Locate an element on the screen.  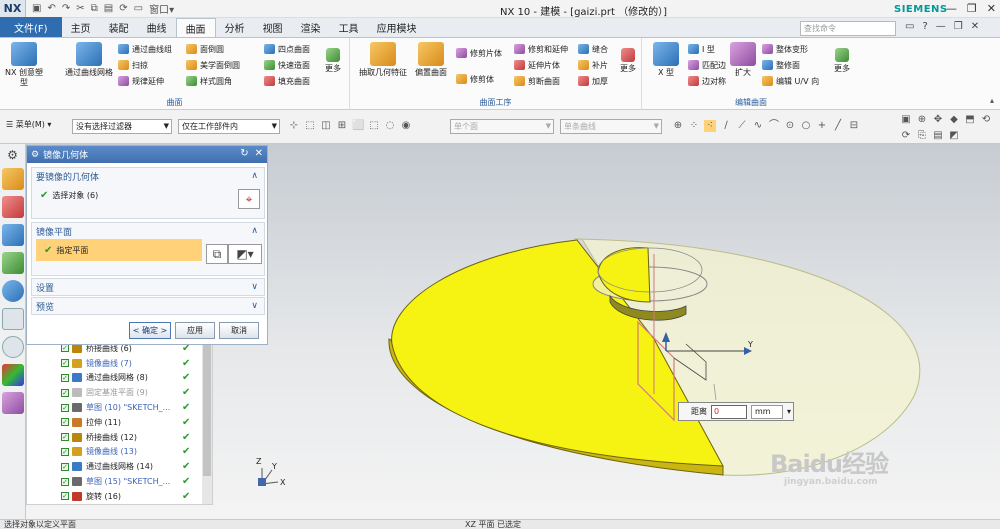
roles-icon is located at coordinates (13, 403).